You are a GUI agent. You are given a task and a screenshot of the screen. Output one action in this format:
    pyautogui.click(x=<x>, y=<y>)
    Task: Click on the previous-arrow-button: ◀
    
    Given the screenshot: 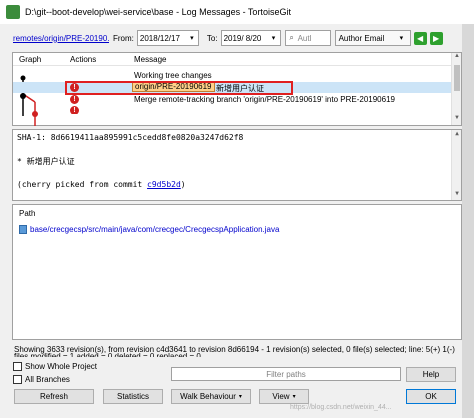 What is the action you would take?
    pyautogui.click(x=420, y=38)
    